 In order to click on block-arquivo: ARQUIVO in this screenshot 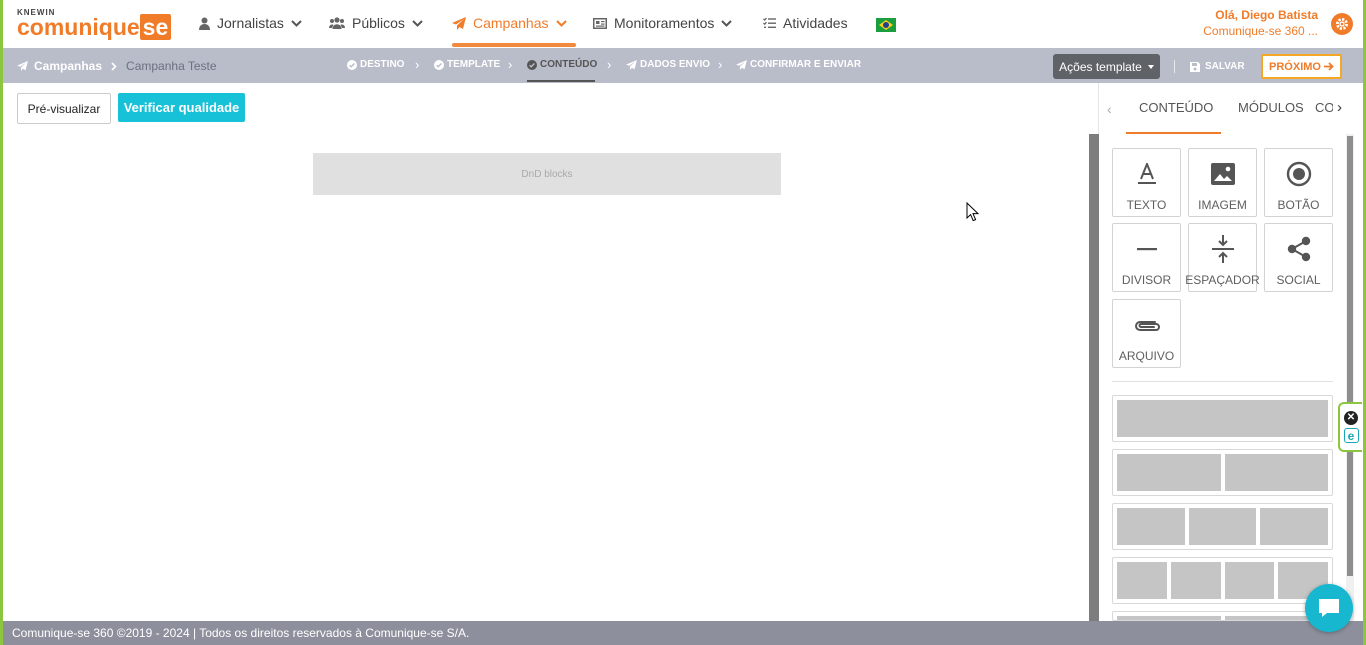, I will do `click(1146, 333)`.